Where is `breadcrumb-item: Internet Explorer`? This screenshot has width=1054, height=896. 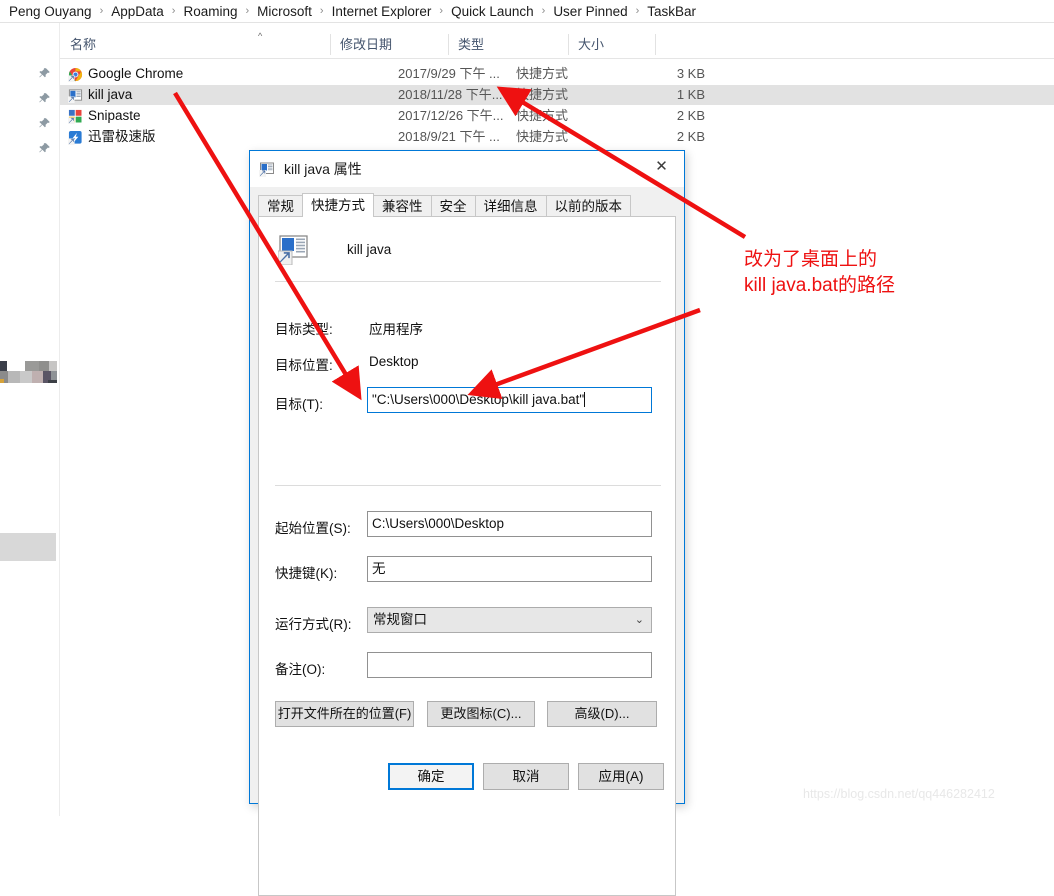 breadcrumb-item: Internet Explorer is located at coordinates (382, 11).